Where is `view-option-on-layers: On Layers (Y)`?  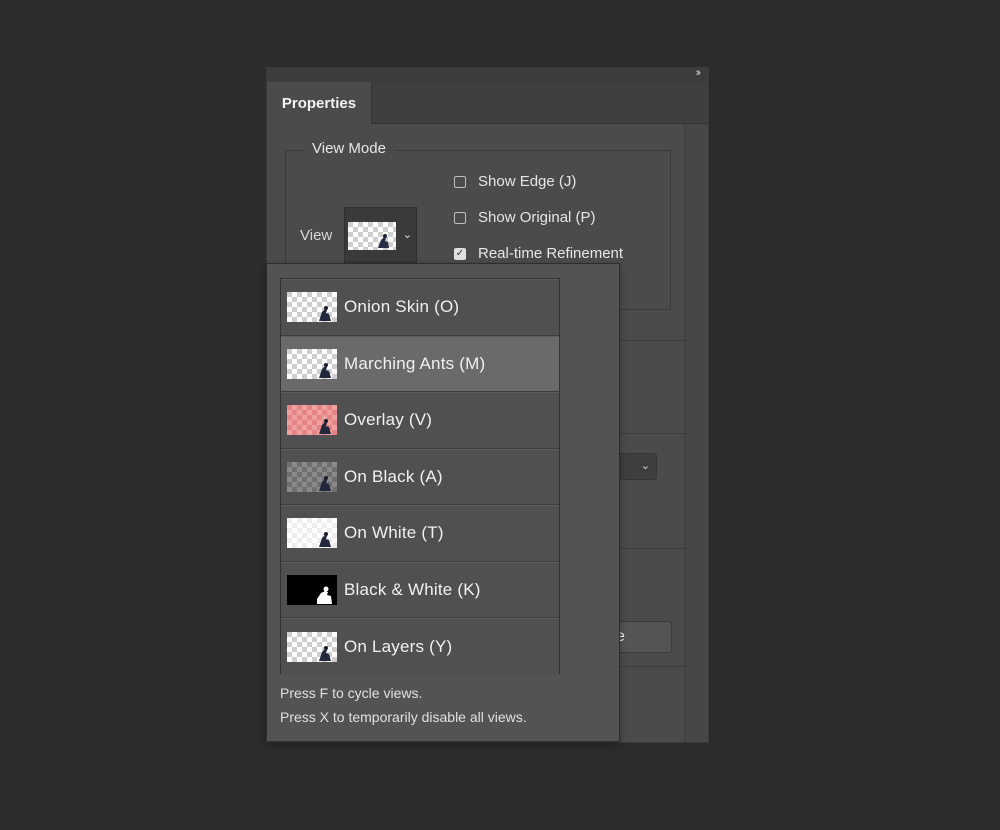
view-option-on-layers: On Layers (Y) is located at coordinates (420, 646).